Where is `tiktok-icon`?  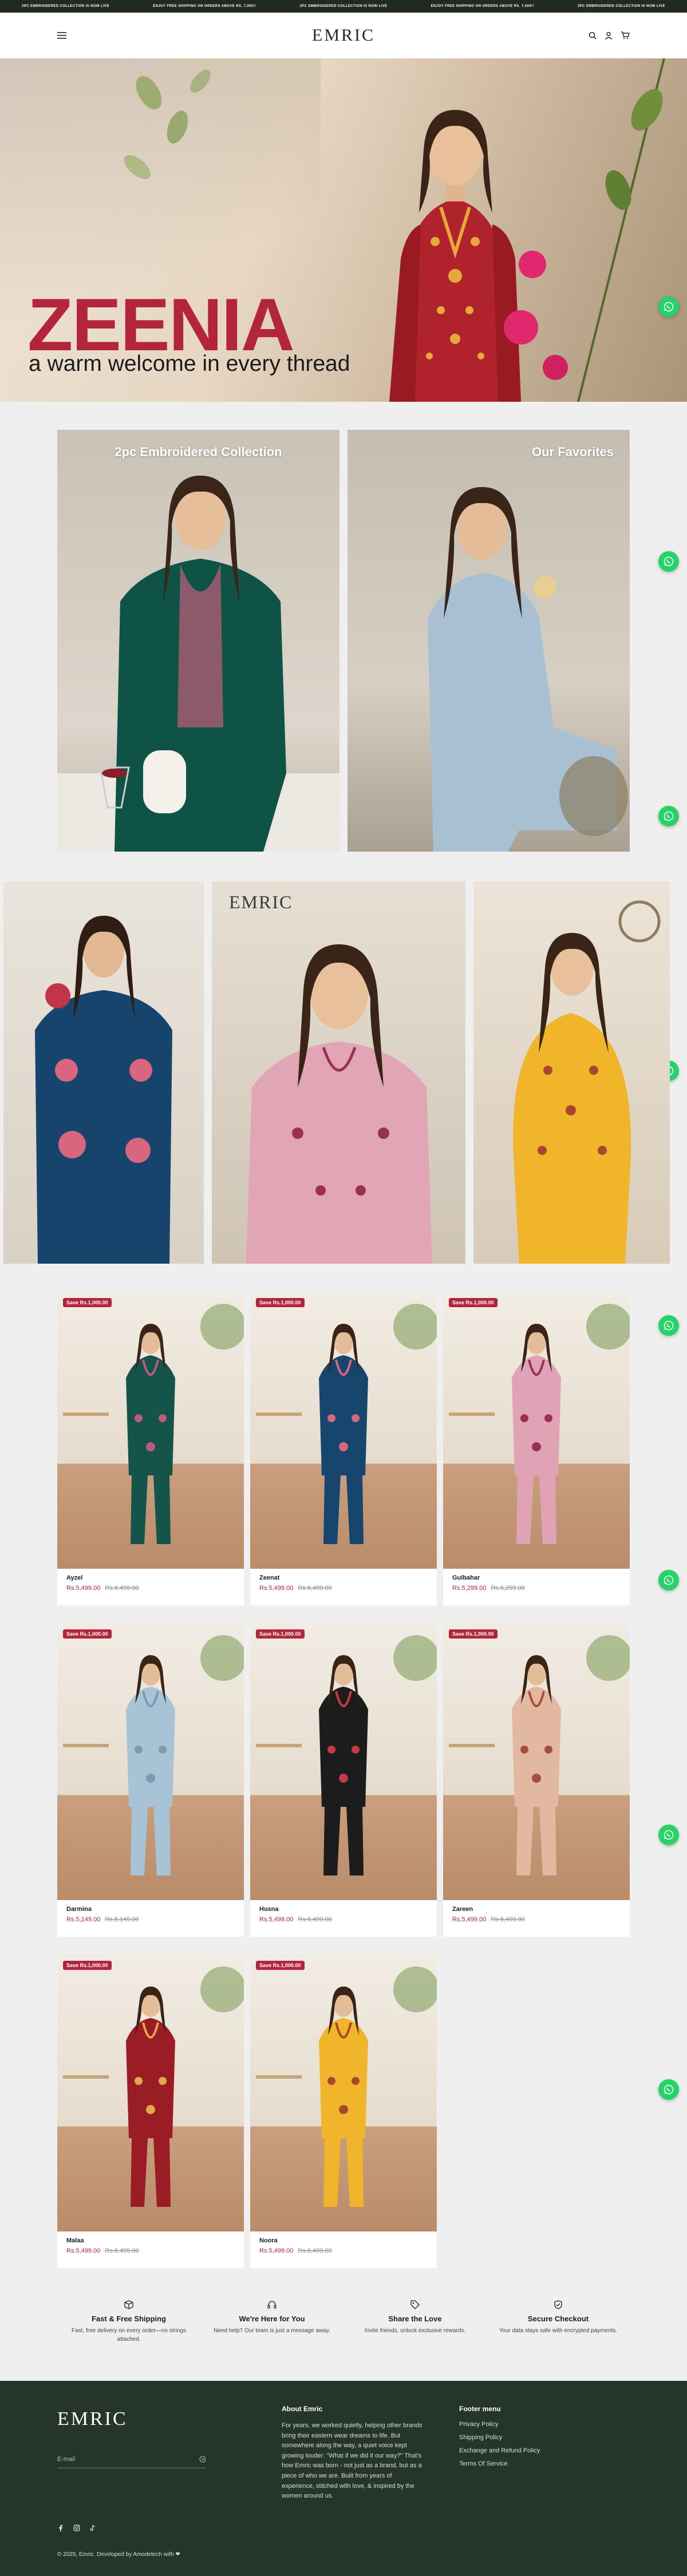
tiktok-icon is located at coordinates (92, 2529).